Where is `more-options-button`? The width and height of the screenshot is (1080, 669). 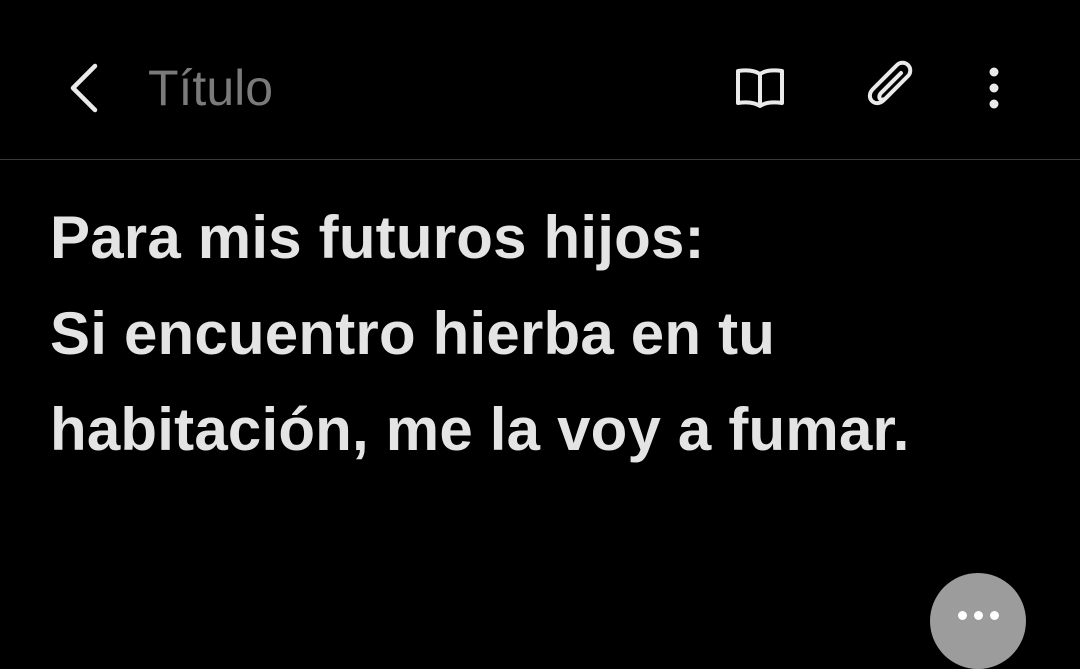
more-options-button is located at coordinates (994, 88).